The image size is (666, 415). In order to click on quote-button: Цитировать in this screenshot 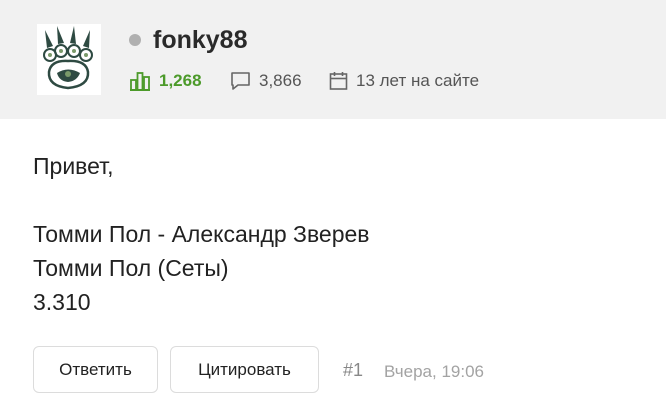, I will do `click(244, 369)`.